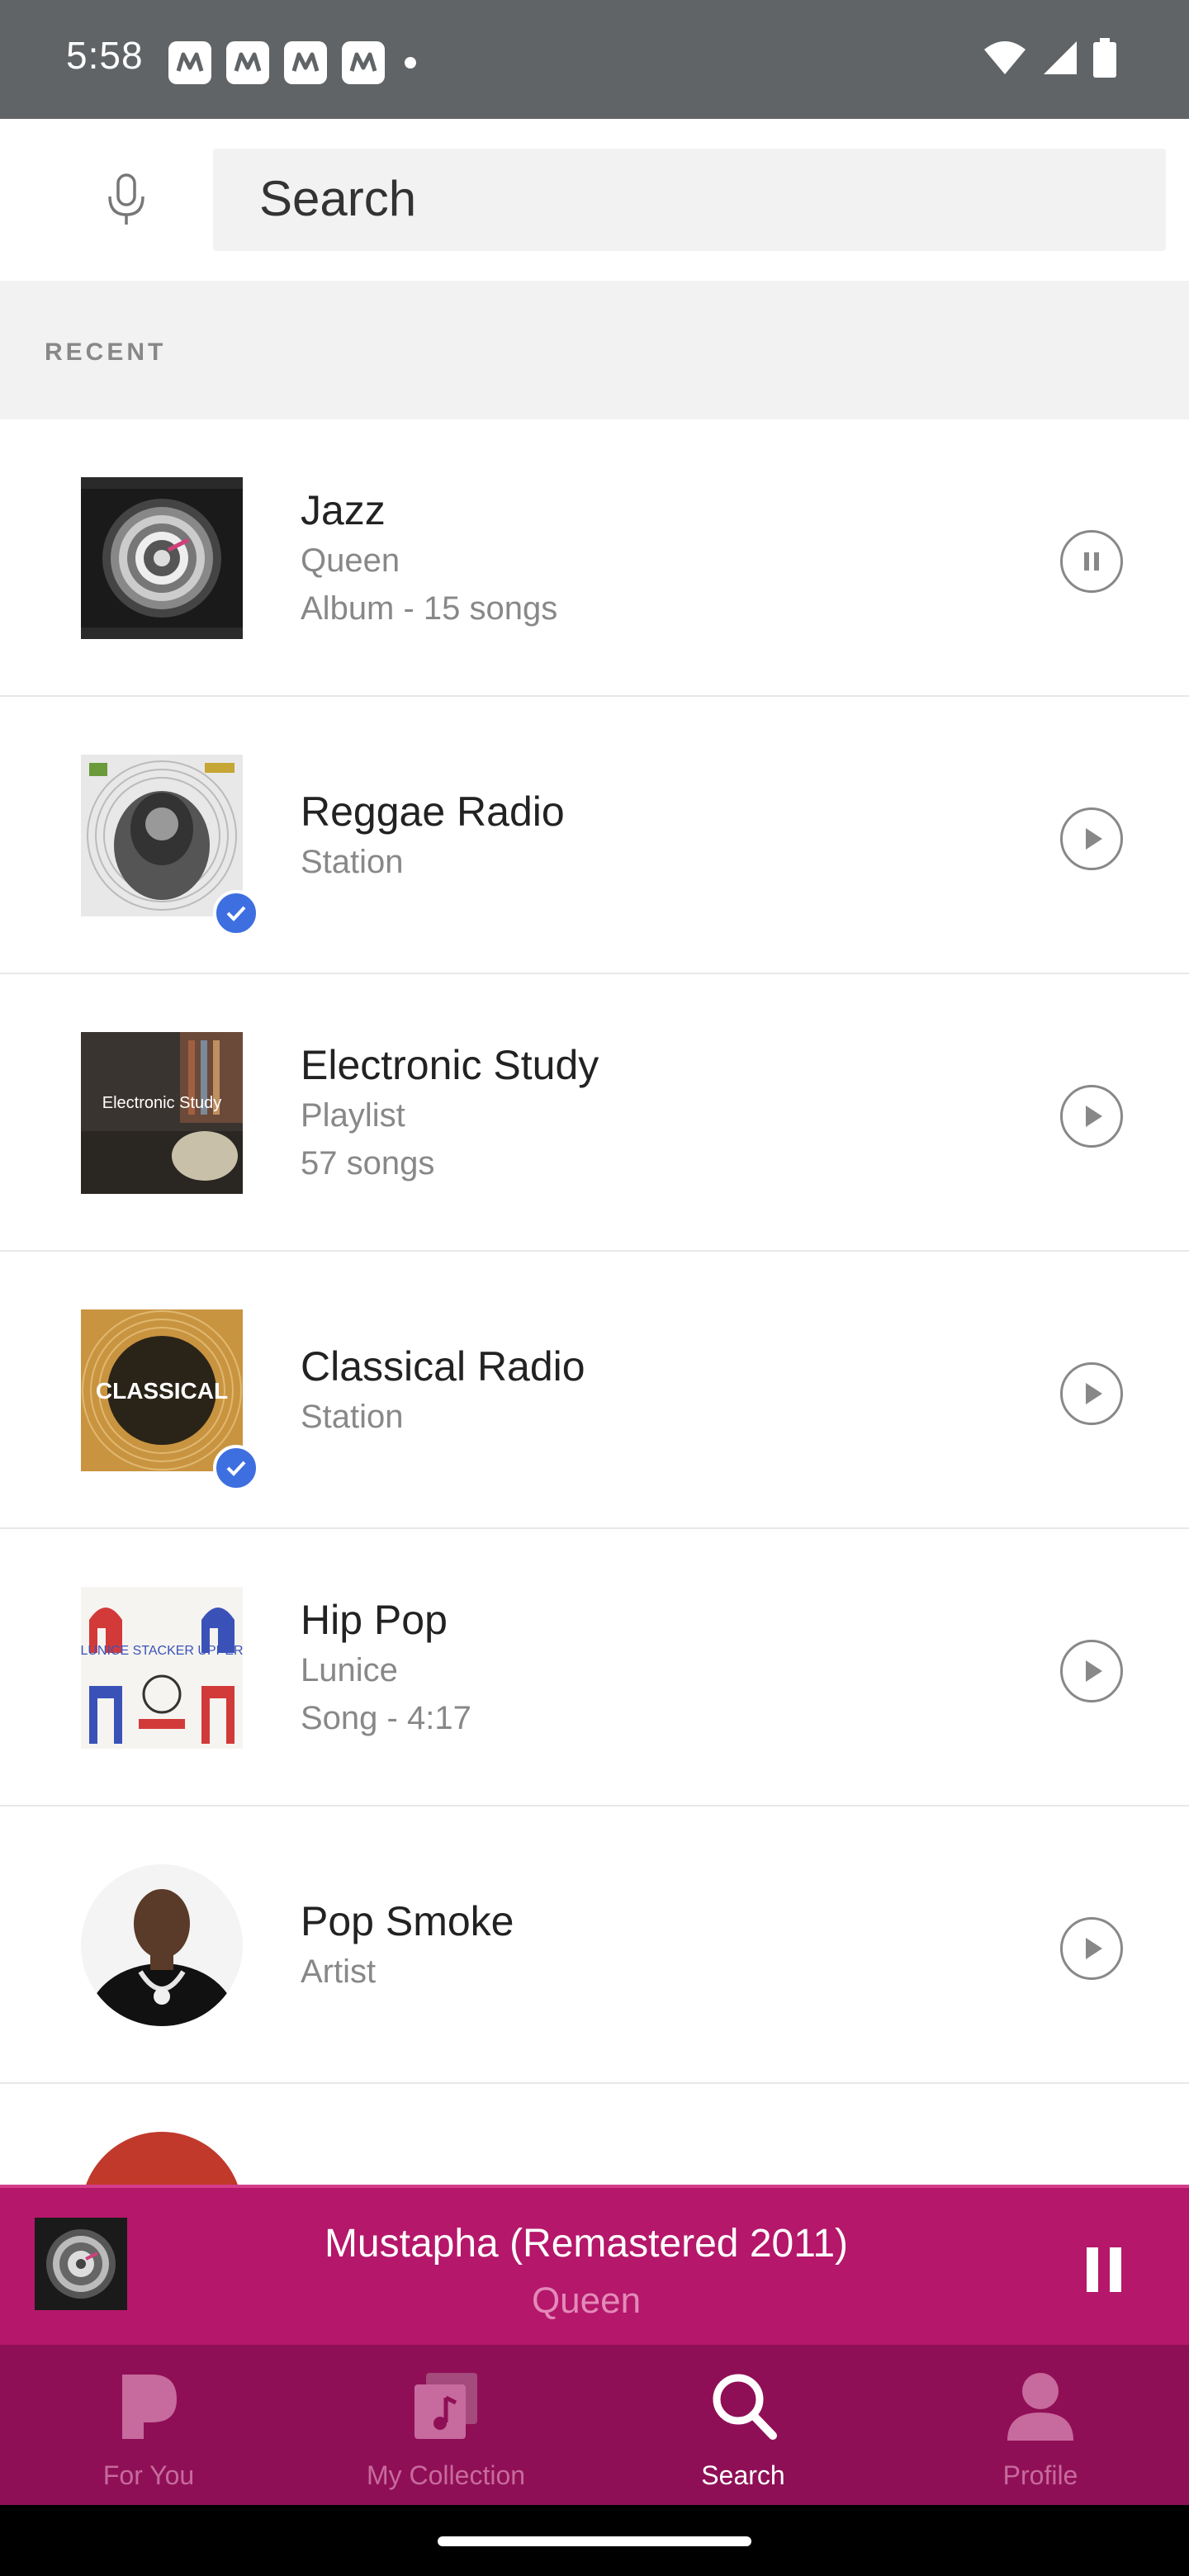 The height and width of the screenshot is (2576, 1189). Describe the element at coordinates (148, 2475) in the screenshot. I see `nav-label-for-you: For You` at that location.